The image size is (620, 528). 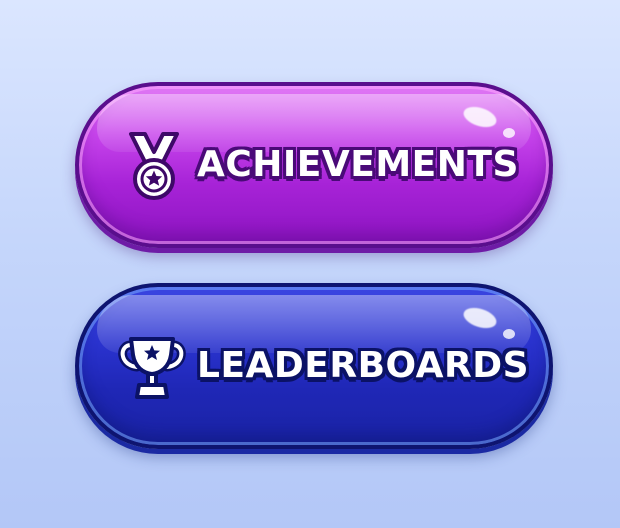 I want to click on medal-icon, so click(x=154, y=167).